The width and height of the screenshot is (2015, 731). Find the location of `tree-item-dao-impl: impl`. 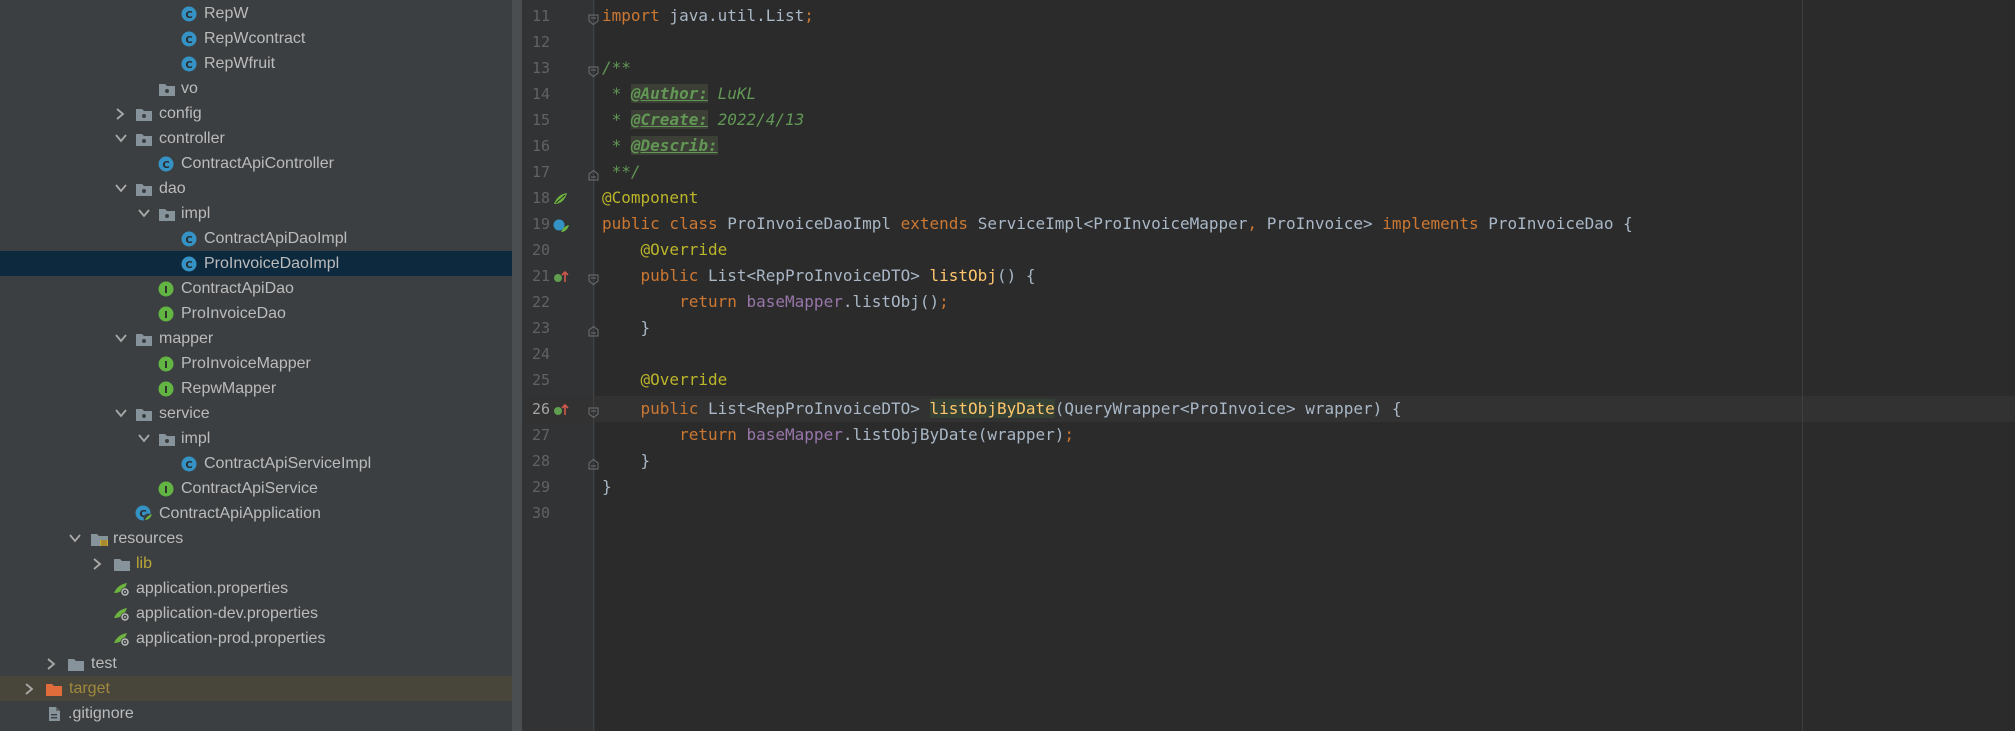

tree-item-dao-impl: impl is located at coordinates (256, 213).